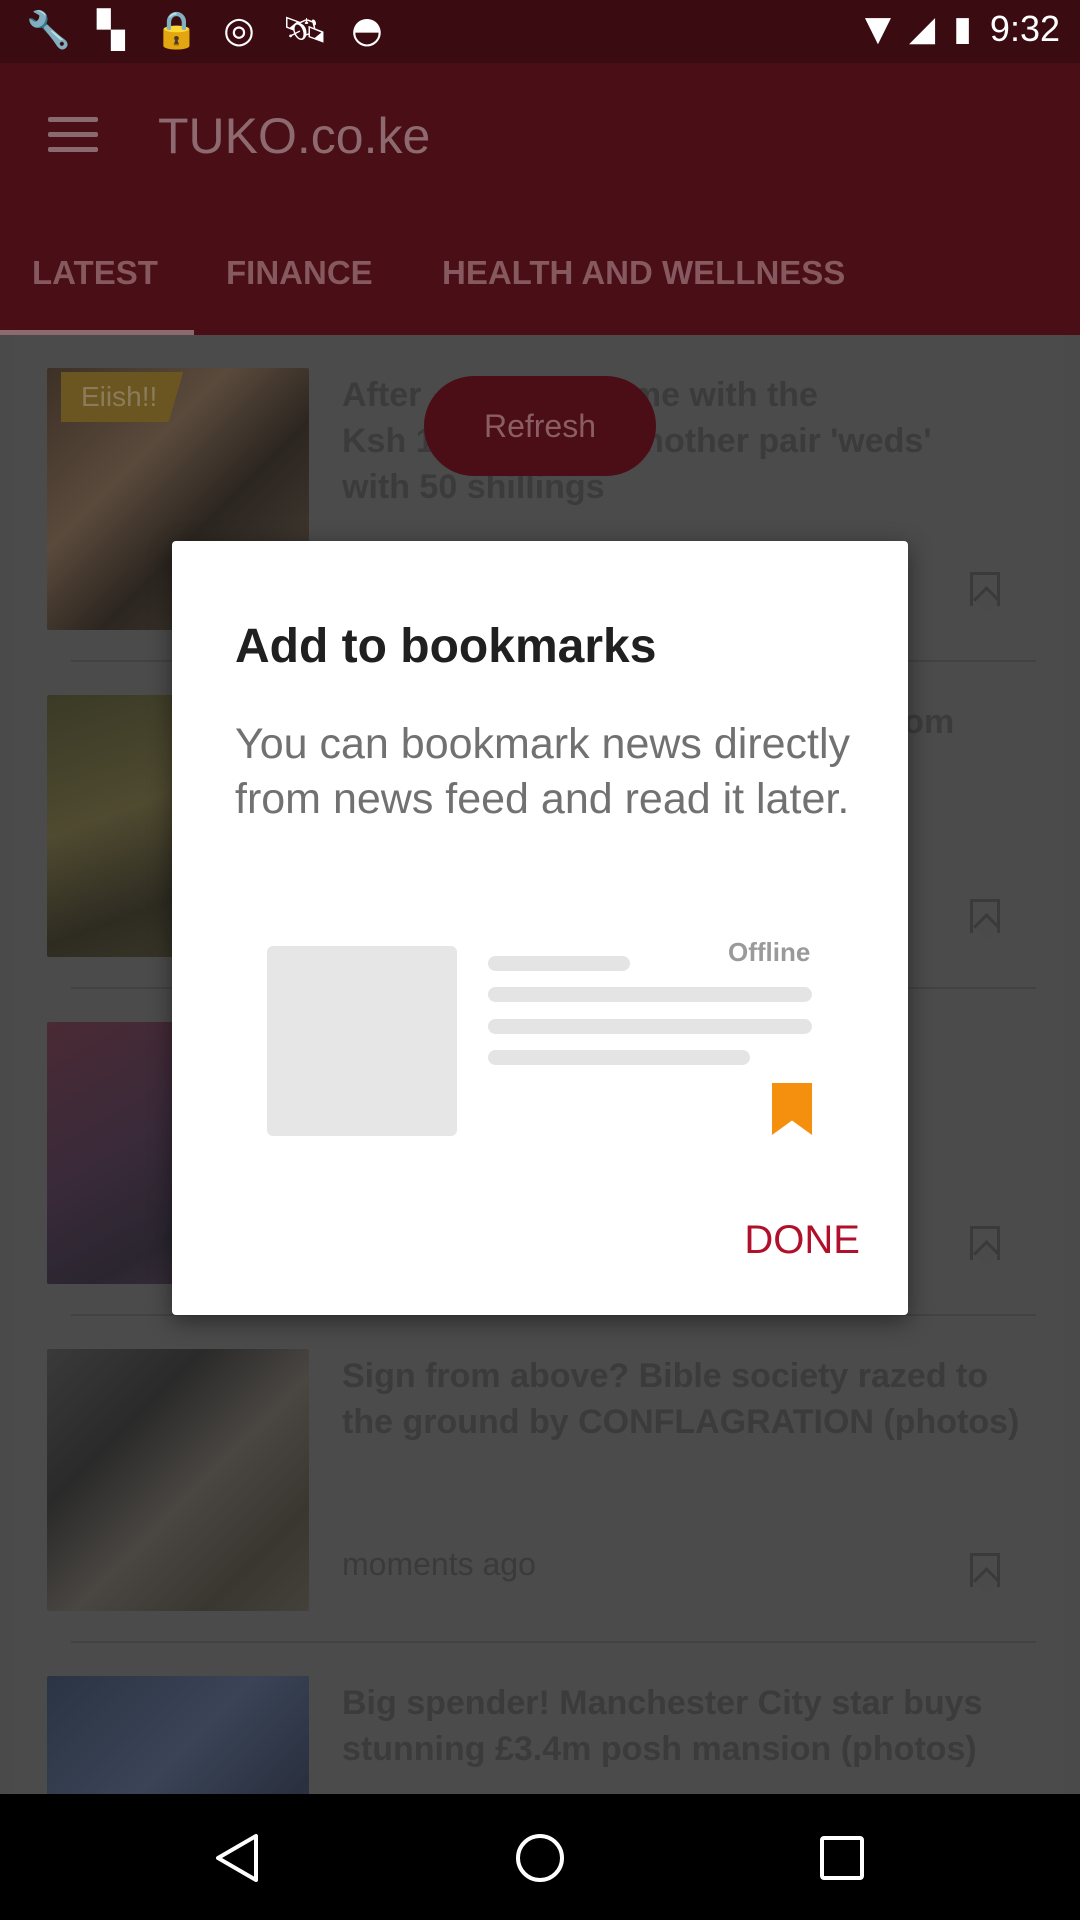  What do you see at coordinates (922, 29) in the screenshot?
I see `signal-icon: ◢` at bounding box center [922, 29].